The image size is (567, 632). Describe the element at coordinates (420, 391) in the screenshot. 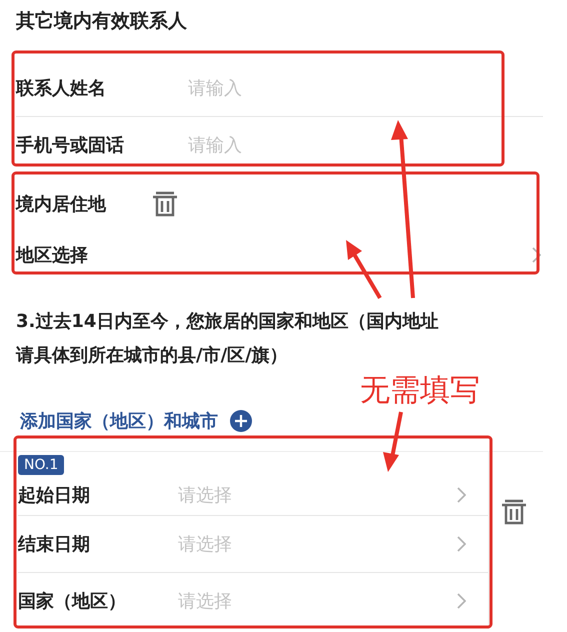

I see `annotation-text: 无需填写` at that location.